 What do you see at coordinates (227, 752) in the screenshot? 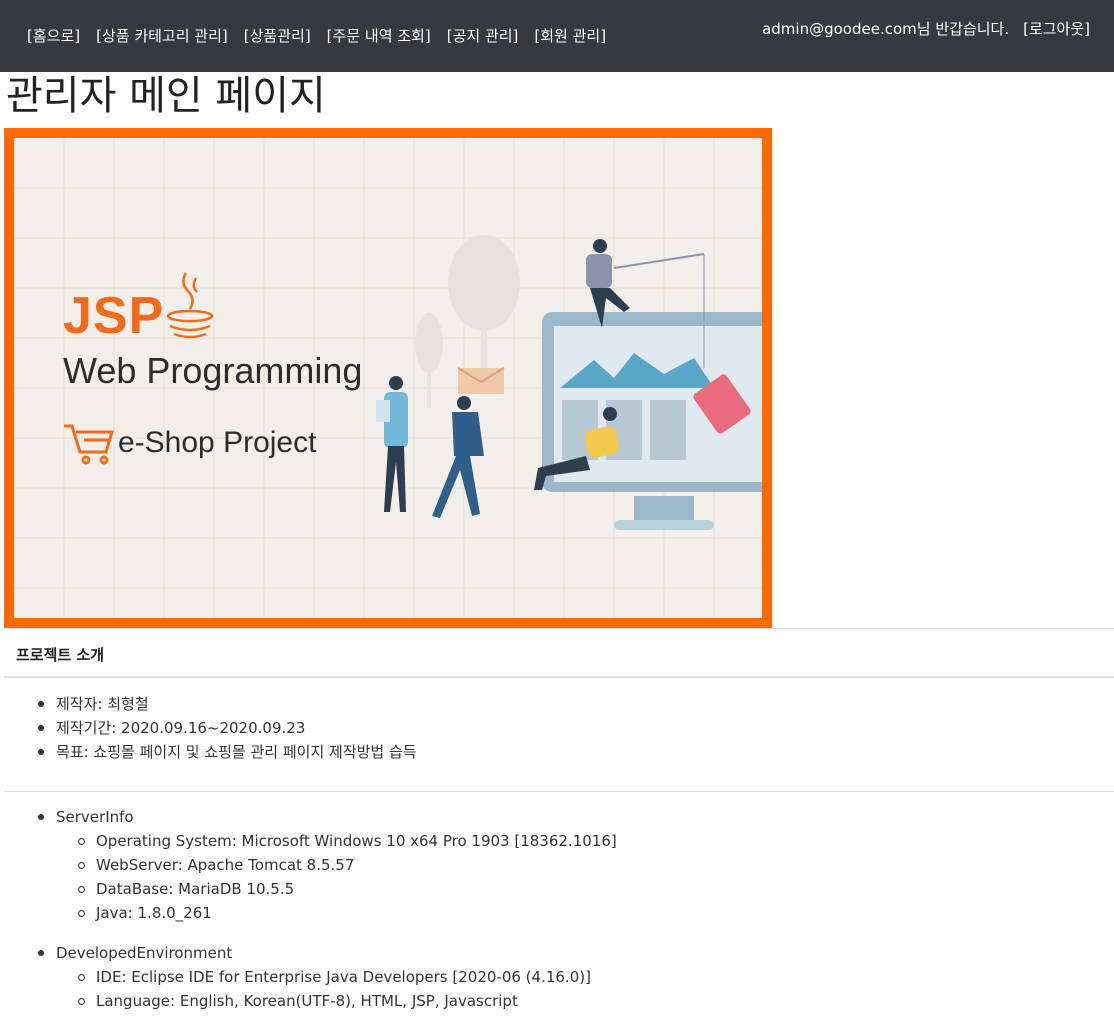
I see `list-item-goal: 목표: 쇼핑몰 페이지 및 쇼핑몰 관리 페이지 제작방법 습득` at bounding box center [227, 752].